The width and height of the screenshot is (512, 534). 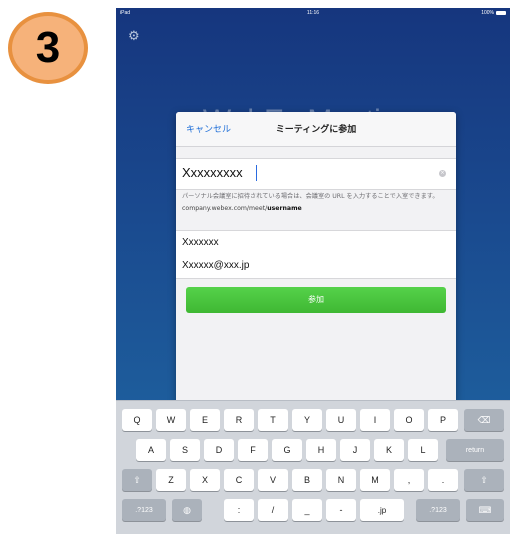 What do you see at coordinates (219, 450) in the screenshot?
I see `key-d: D` at bounding box center [219, 450].